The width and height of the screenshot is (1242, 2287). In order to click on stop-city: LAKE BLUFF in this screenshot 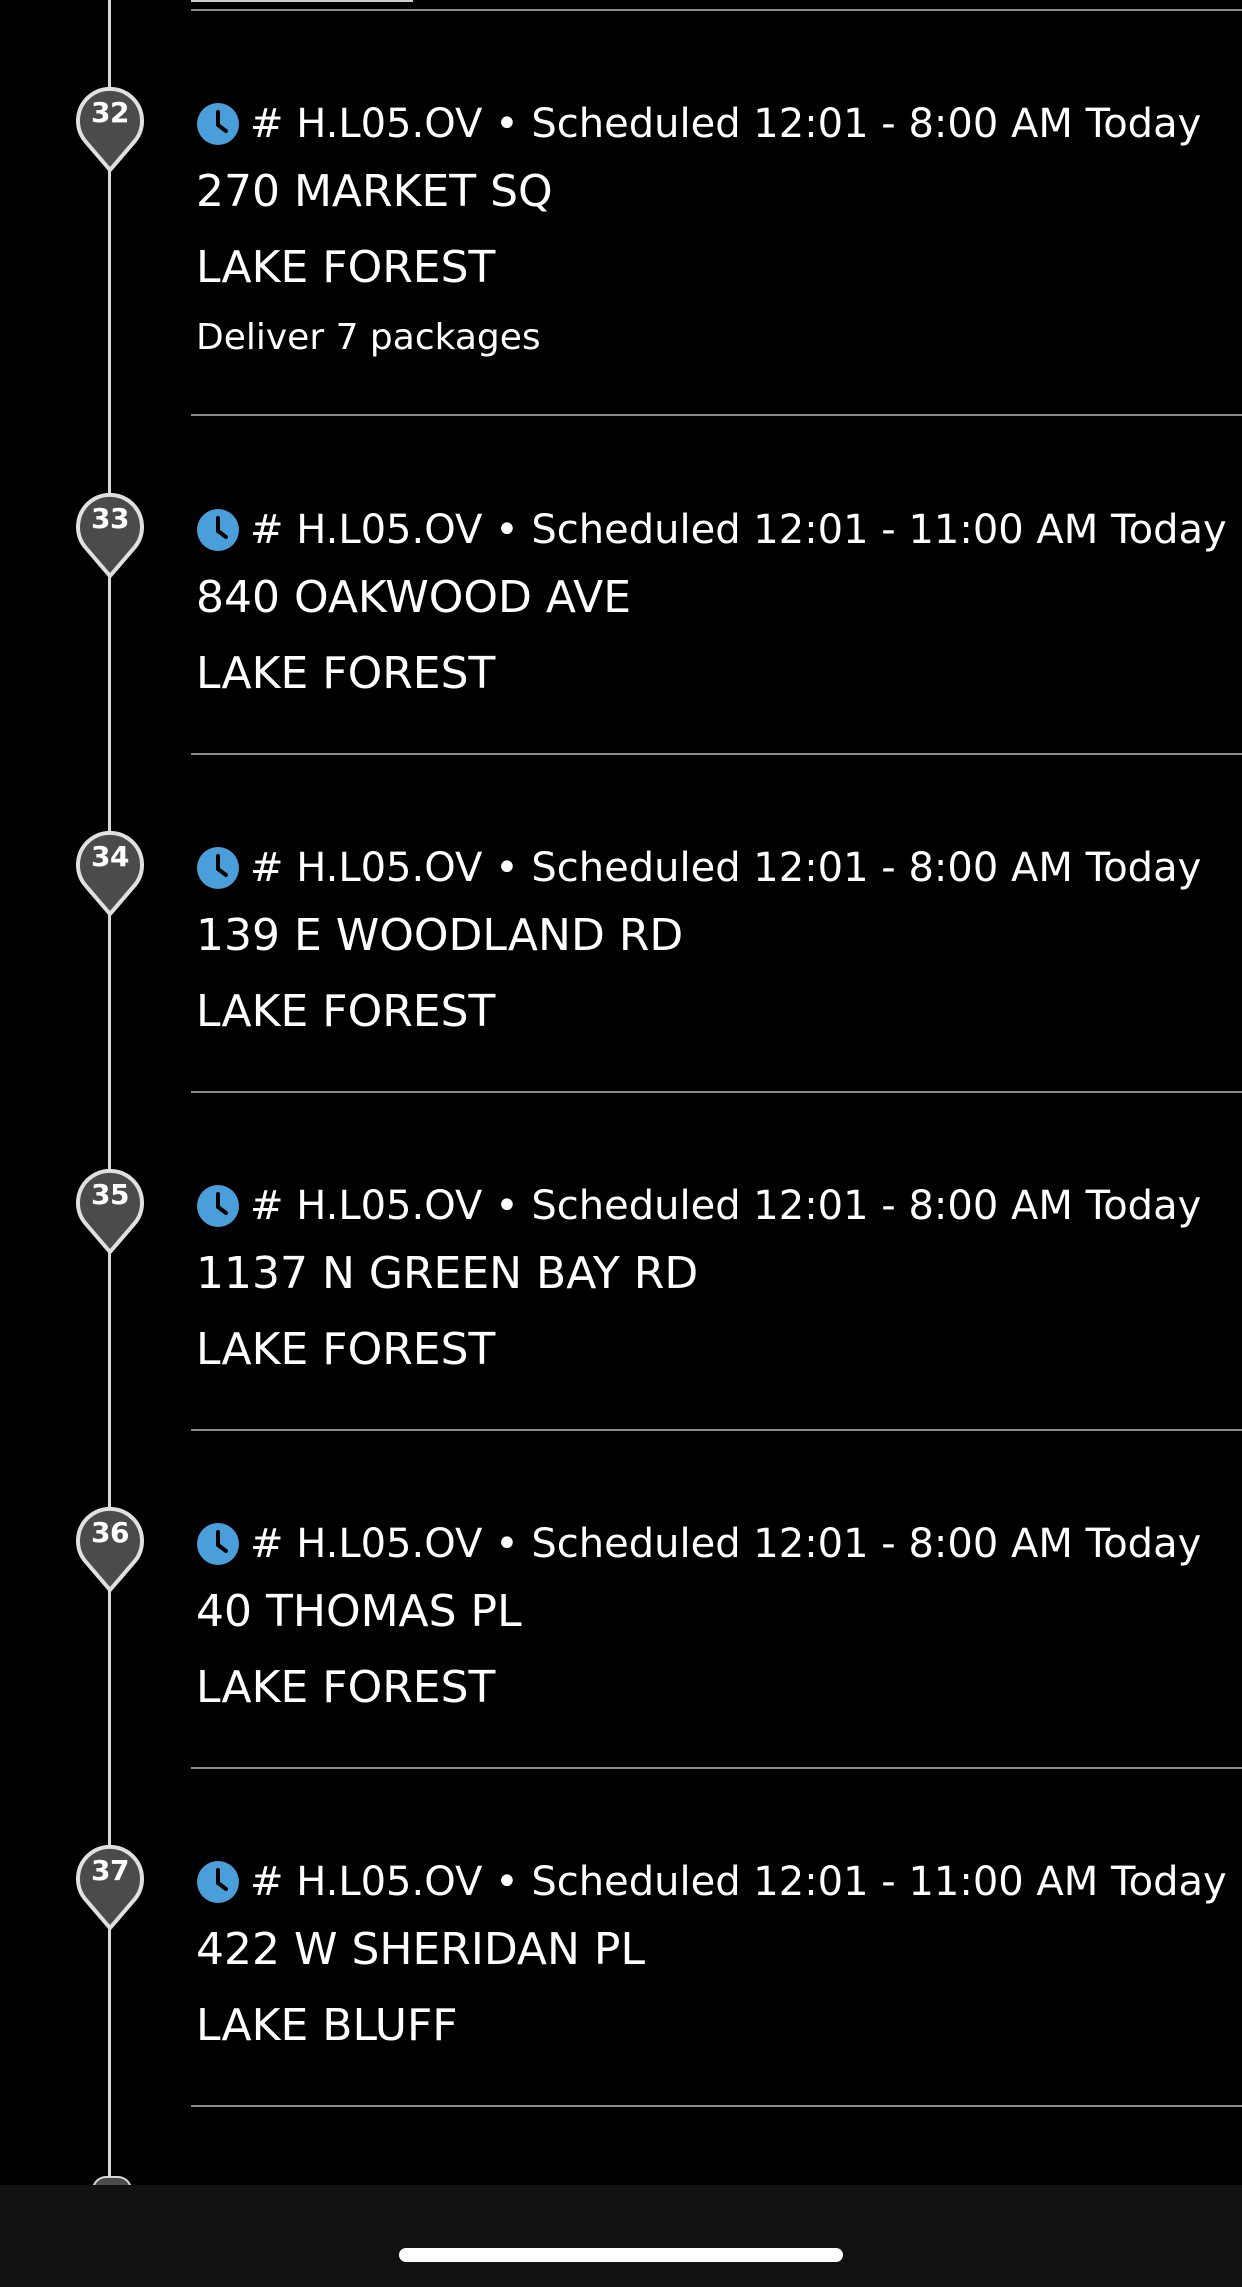, I will do `click(327, 2025)`.